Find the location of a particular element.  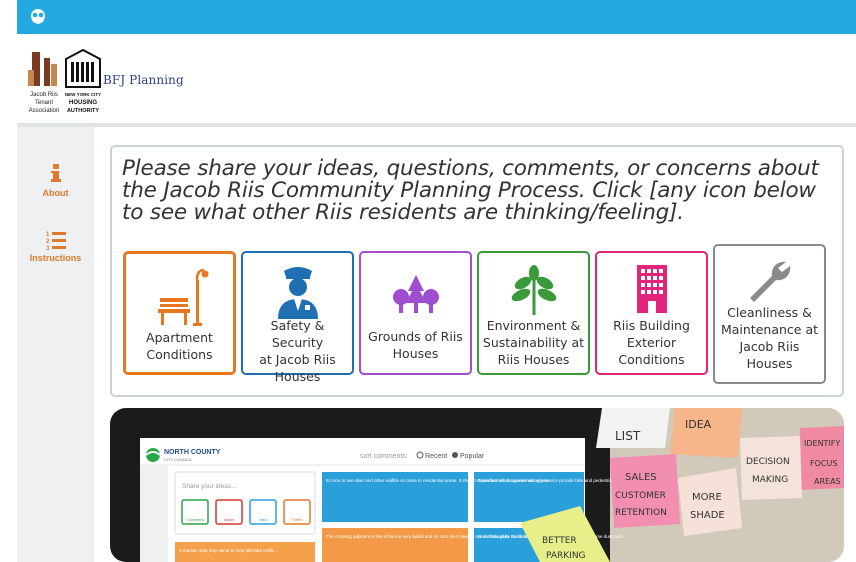

category-apartment-conditions: Apartment Conditions is located at coordinates (179, 313).